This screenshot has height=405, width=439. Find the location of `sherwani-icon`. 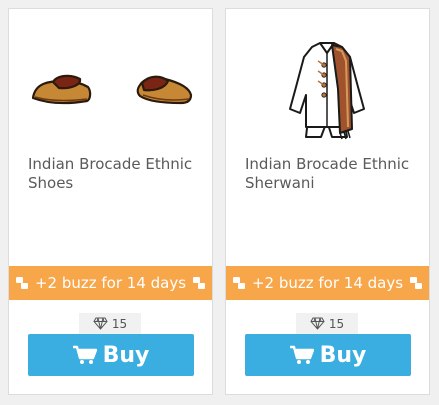

sherwani-icon is located at coordinates (327, 91).